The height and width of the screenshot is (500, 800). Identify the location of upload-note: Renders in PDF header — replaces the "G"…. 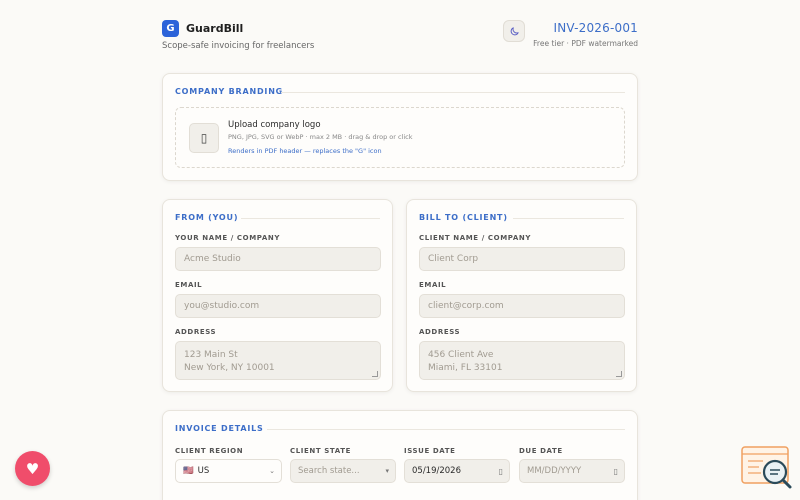
(305, 151).